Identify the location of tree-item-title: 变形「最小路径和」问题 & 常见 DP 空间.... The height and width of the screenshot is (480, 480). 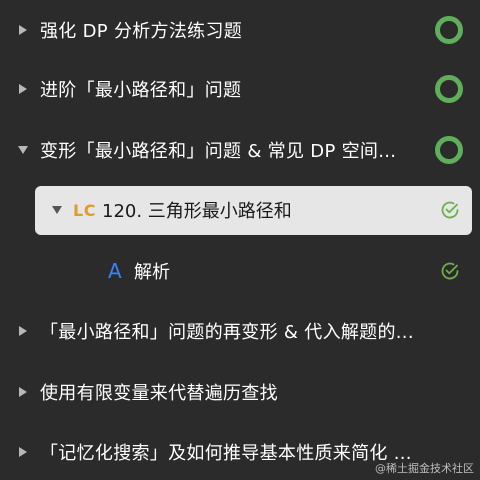
(218, 151).